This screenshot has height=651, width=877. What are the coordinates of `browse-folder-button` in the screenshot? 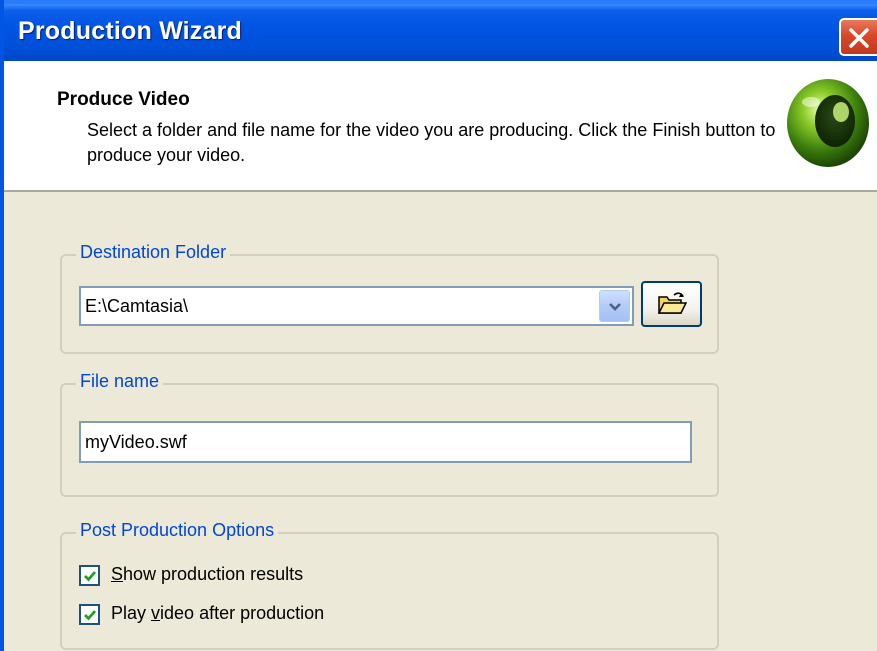 It's located at (671, 304).